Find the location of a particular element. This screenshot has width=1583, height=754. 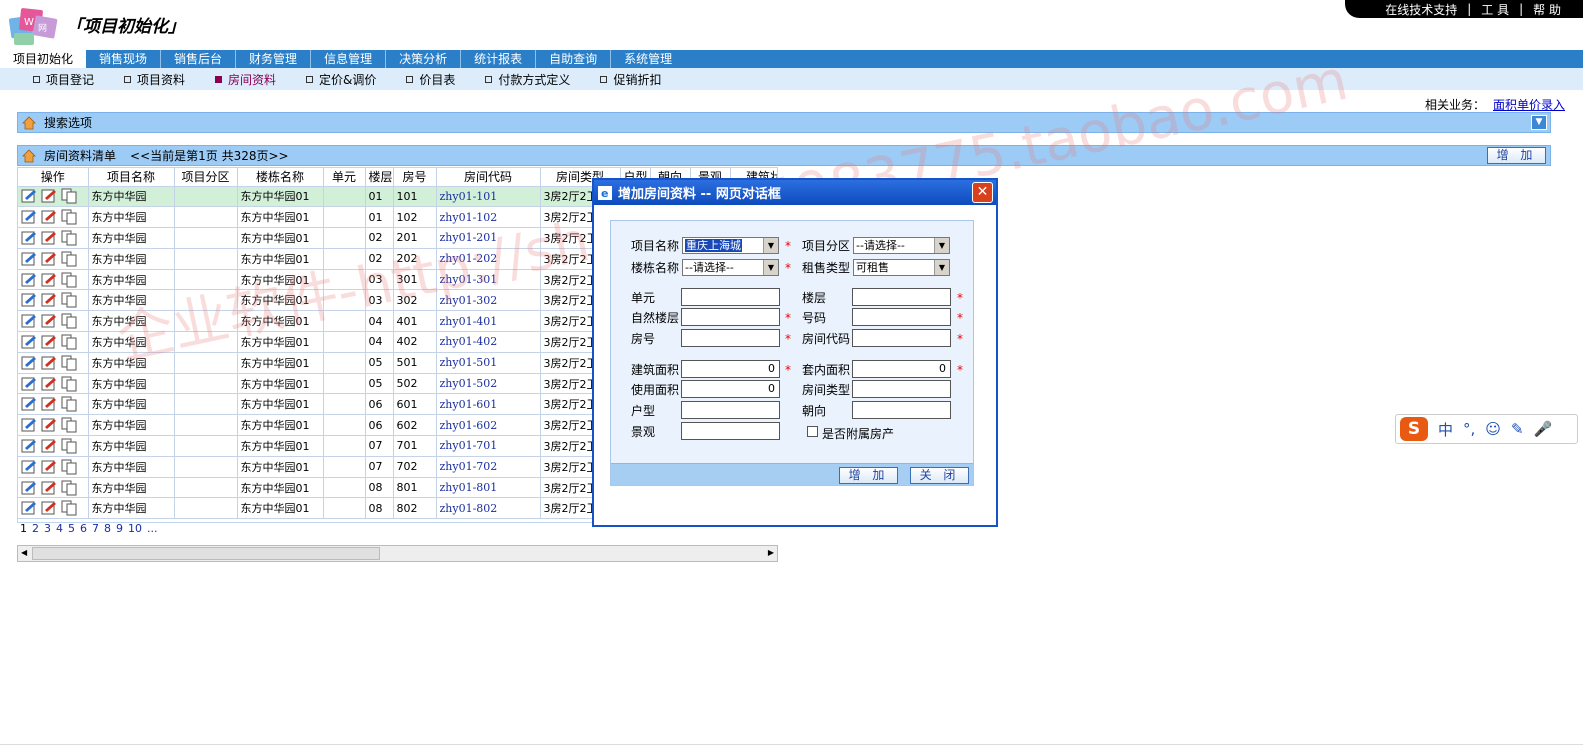

page-link: 6 is located at coordinates (83, 528).